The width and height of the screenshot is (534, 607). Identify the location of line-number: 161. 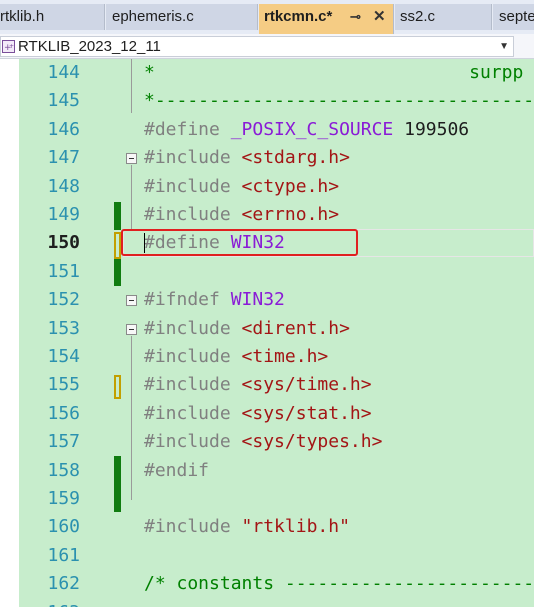
(63, 555).